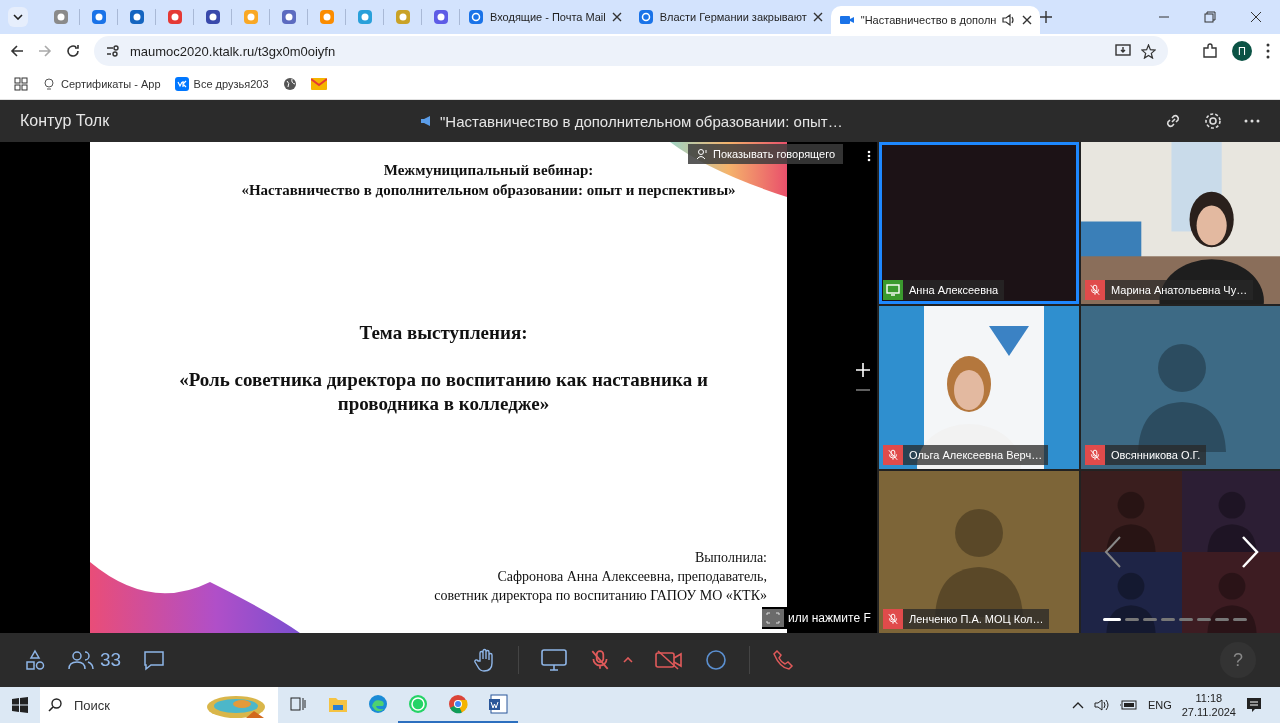 This screenshot has width=1280, height=723. I want to click on slide-heading: Межмуниципальный вебинар:, so click(488, 170).